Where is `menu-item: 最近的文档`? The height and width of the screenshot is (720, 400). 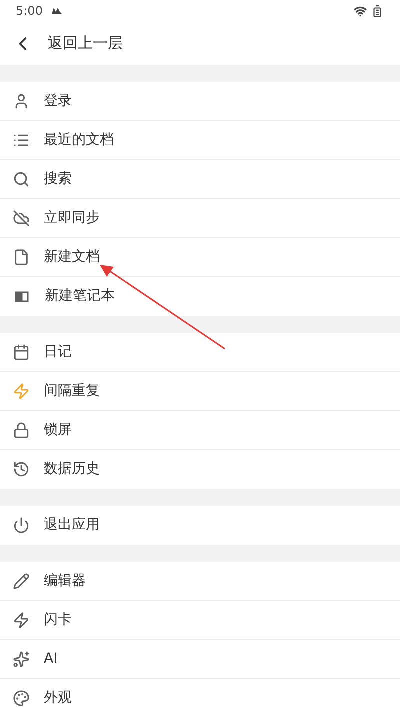 menu-item: 最近的文档 is located at coordinates (200, 140).